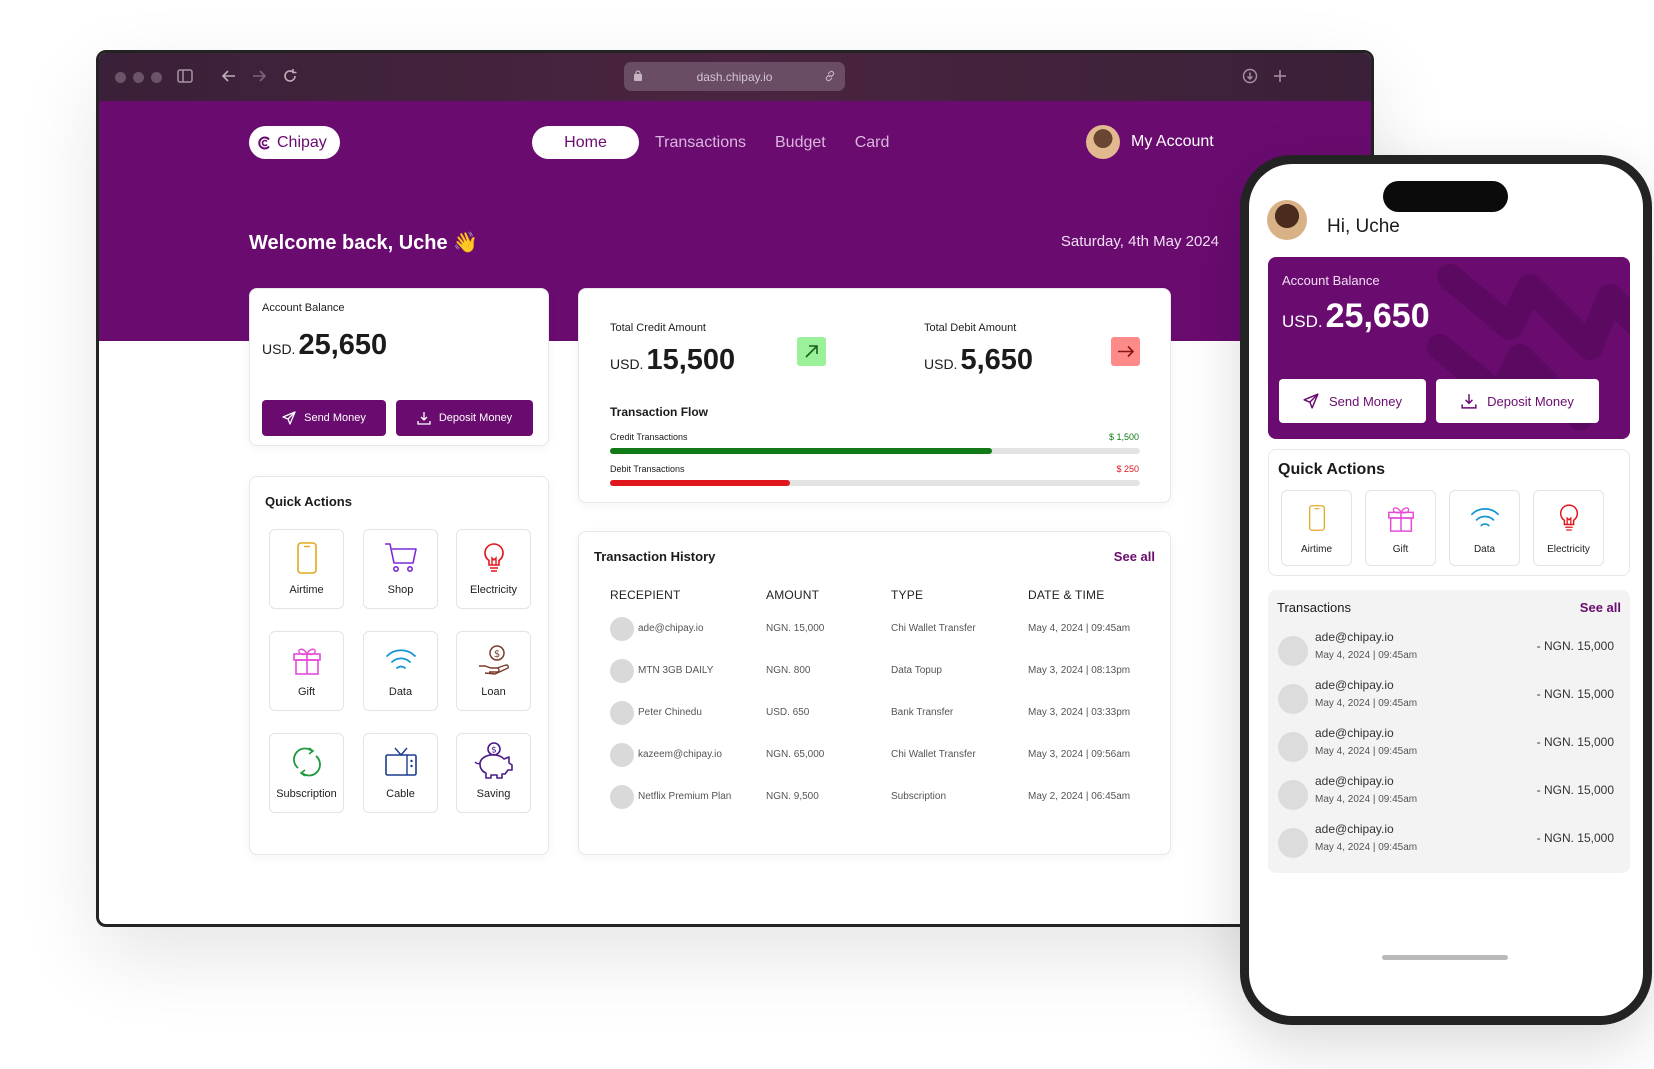 Image resolution: width=1654 pixels, height=1069 pixels. What do you see at coordinates (464, 418) in the screenshot?
I see `deposit-money-button: Deposit Money` at bounding box center [464, 418].